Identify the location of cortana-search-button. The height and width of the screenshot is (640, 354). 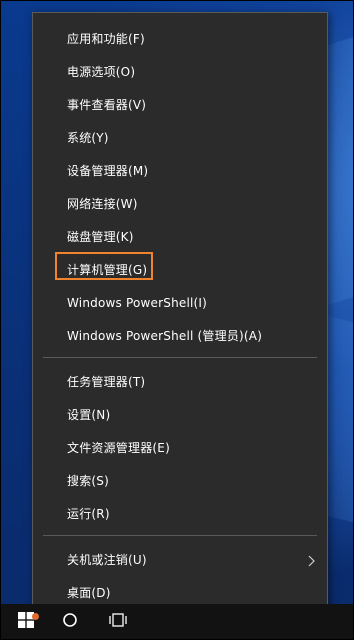
(70, 622).